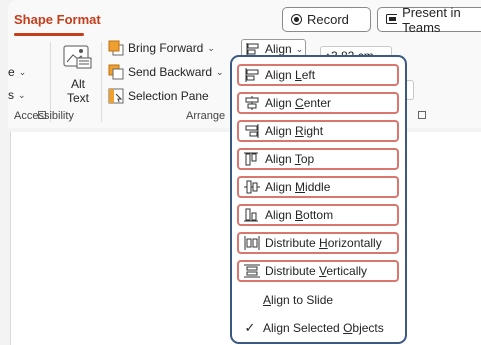 The width and height of the screenshot is (481, 345). I want to click on menu-item-label: Align Top, so click(290, 159).